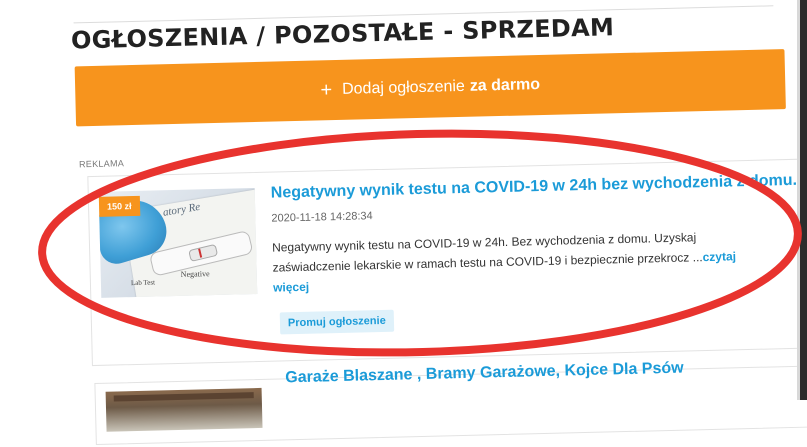  I want to click on thumb-doc-heading: atory Re, so click(182, 209).